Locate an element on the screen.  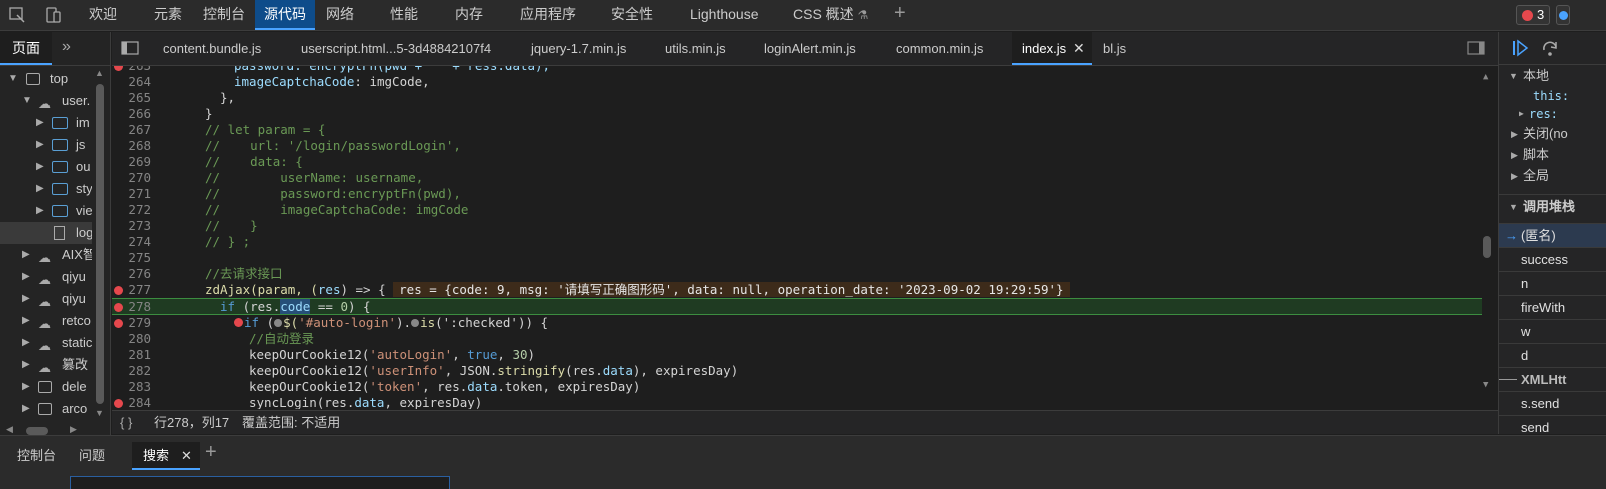
tab-page: 页面 is located at coordinates (26, 48).